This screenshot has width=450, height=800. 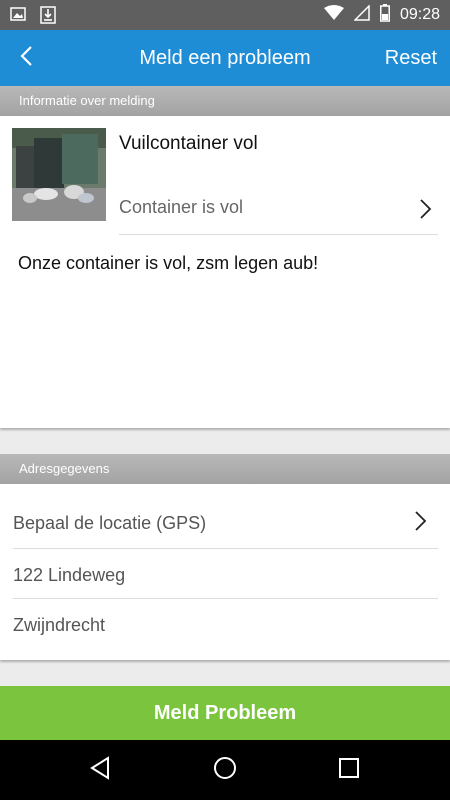 What do you see at coordinates (18, 17) in the screenshot?
I see `image-icon` at bounding box center [18, 17].